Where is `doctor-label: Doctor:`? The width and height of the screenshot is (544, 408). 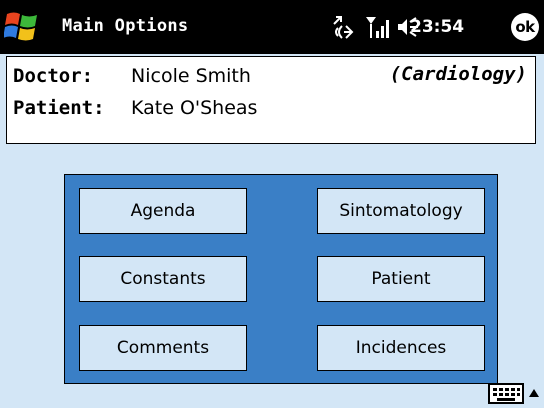
doctor-label: Doctor: is located at coordinates (53, 76).